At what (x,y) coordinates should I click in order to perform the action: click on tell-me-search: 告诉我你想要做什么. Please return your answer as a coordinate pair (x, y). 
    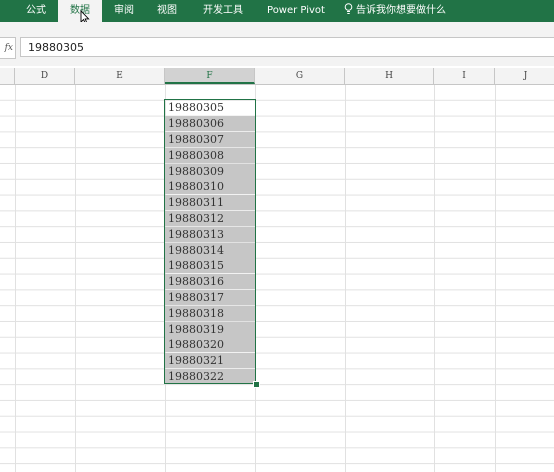
    Looking at the image, I should click on (395, 11).